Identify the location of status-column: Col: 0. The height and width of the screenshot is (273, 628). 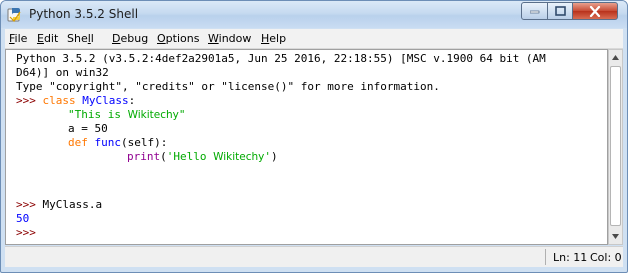
(606, 257).